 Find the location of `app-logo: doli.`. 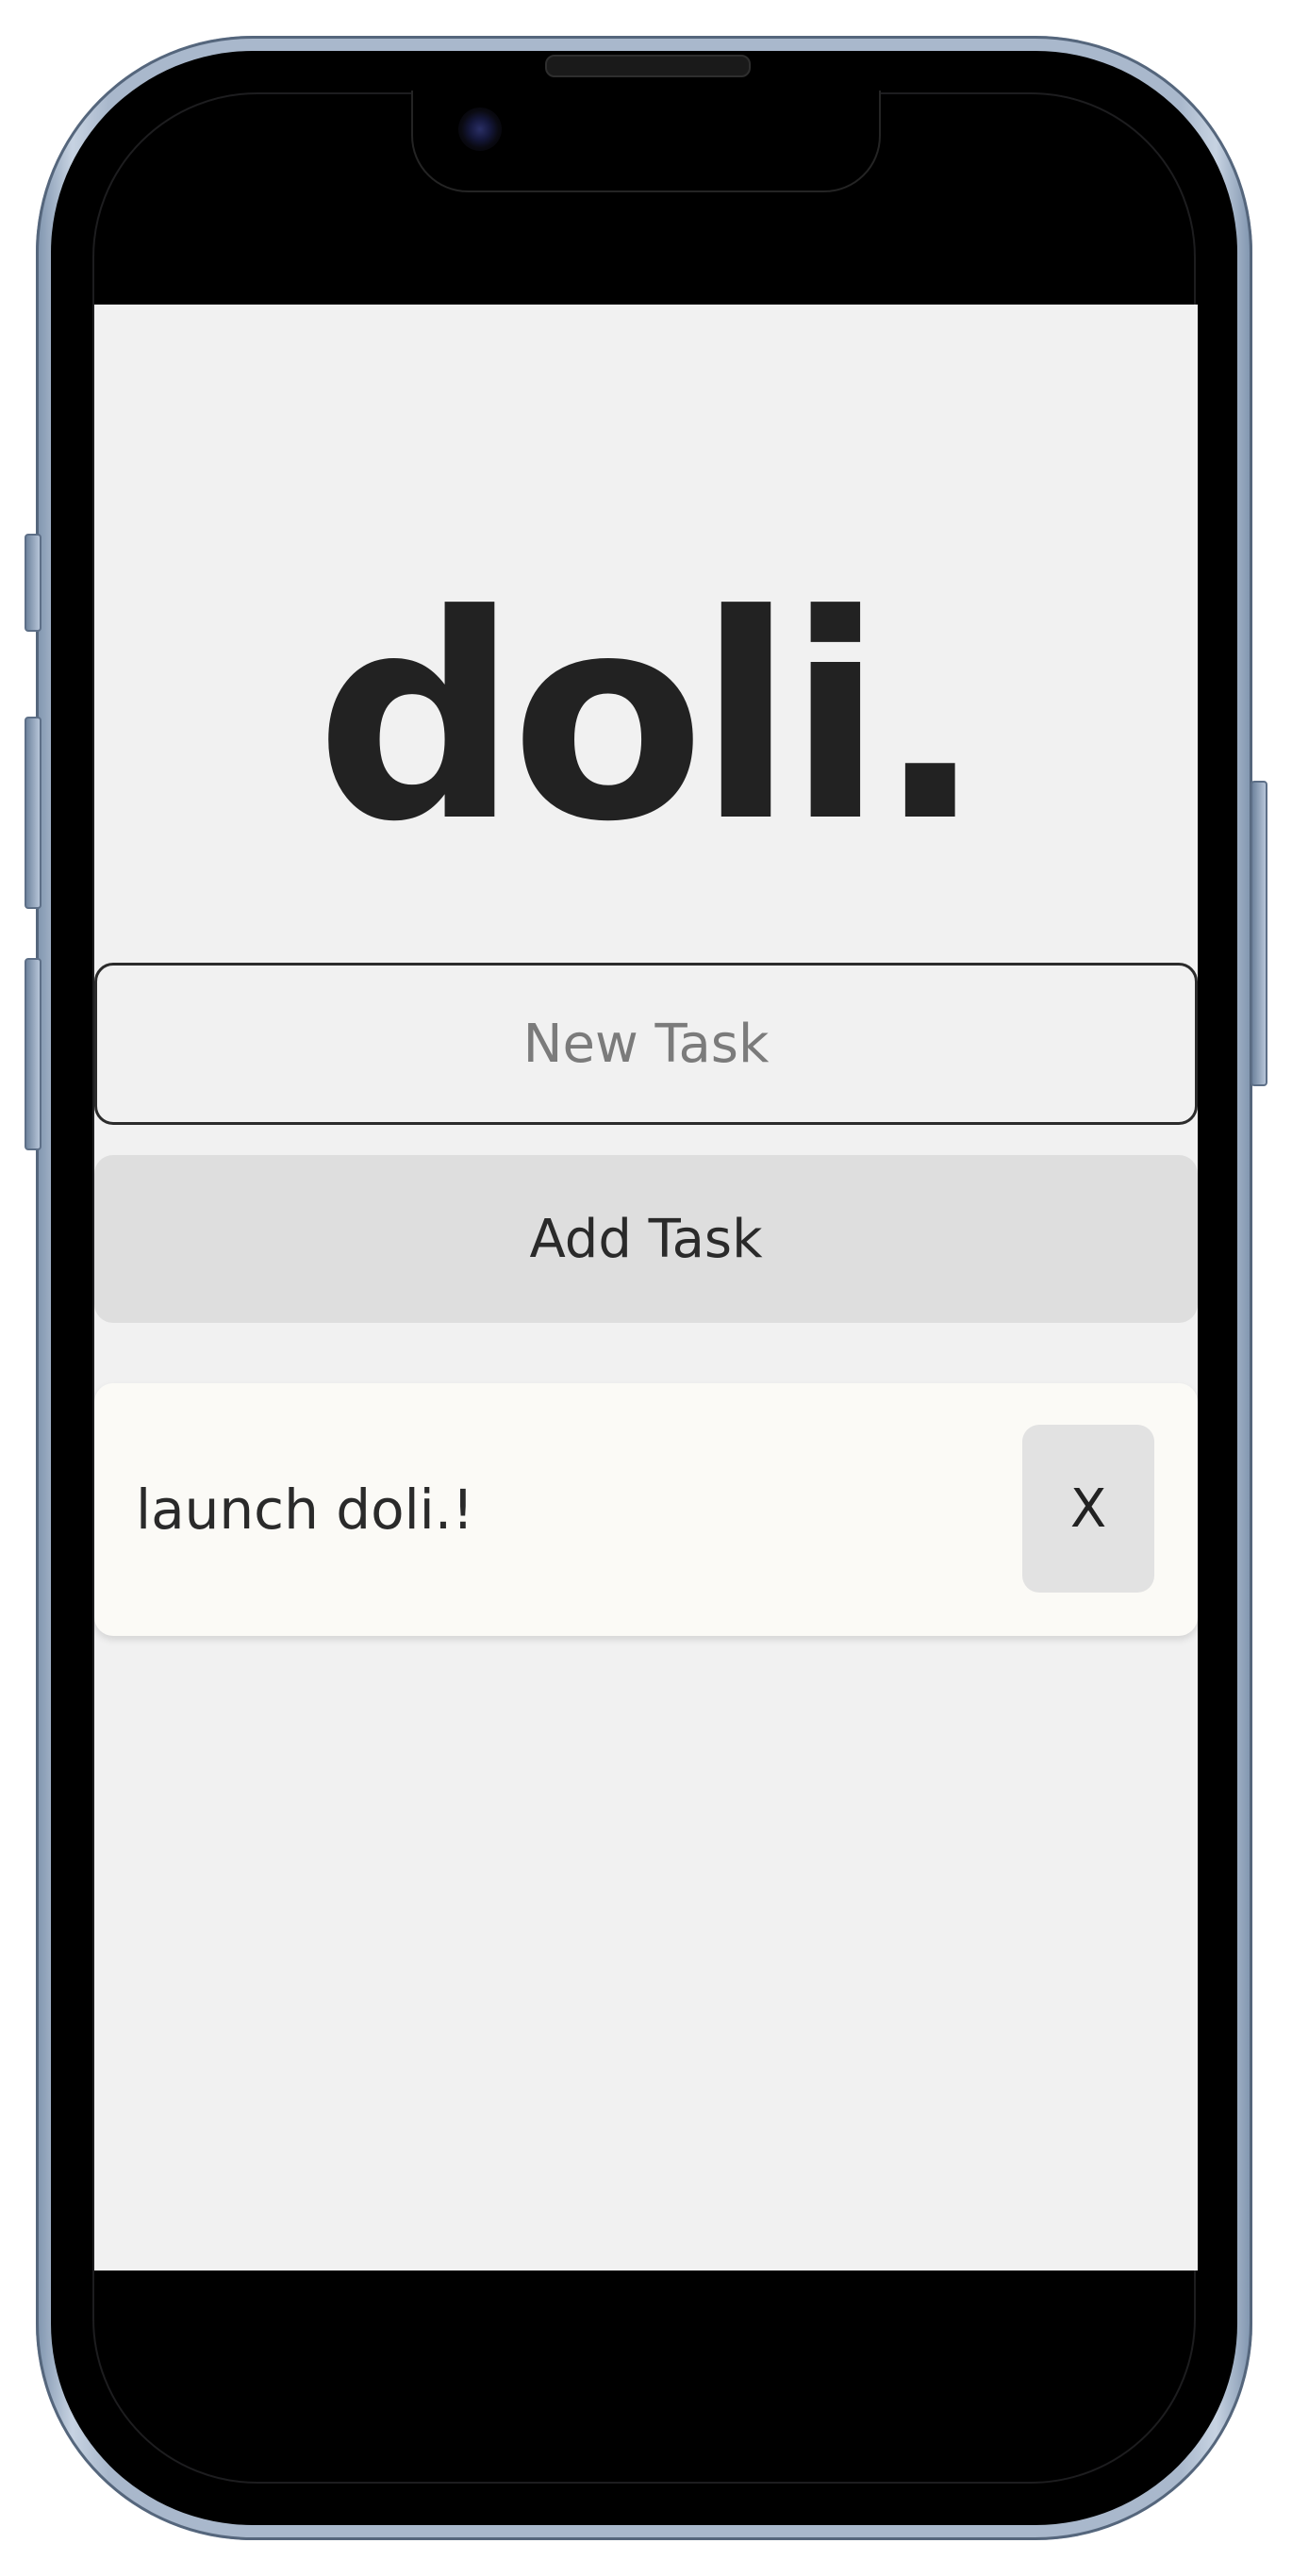

app-logo: doli. is located at coordinates (649, 718).